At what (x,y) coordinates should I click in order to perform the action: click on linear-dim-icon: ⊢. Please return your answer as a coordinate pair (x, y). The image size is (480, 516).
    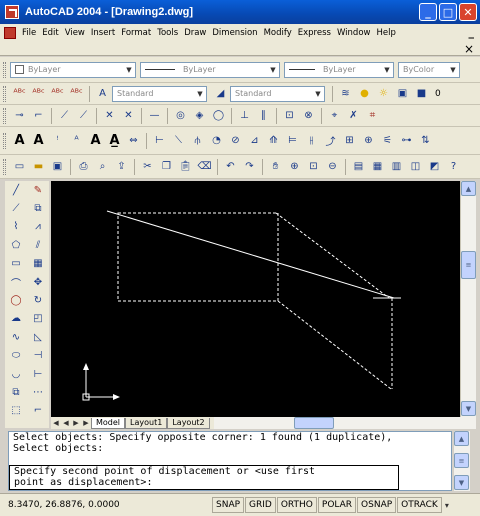
    Looking at the image, I should click on (159, 140).